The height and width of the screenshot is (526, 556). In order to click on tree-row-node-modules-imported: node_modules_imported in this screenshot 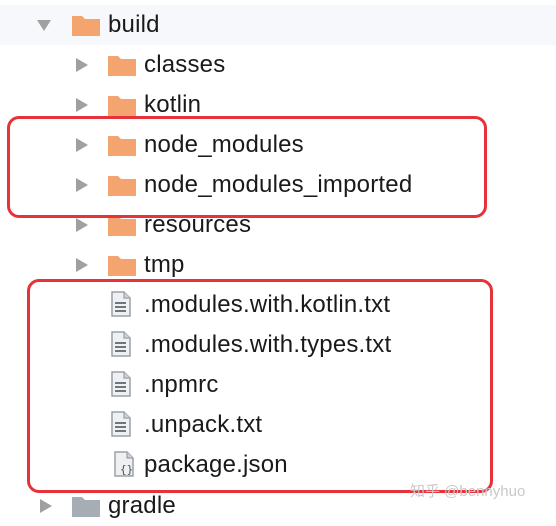, I will do `click(278, 185)`.